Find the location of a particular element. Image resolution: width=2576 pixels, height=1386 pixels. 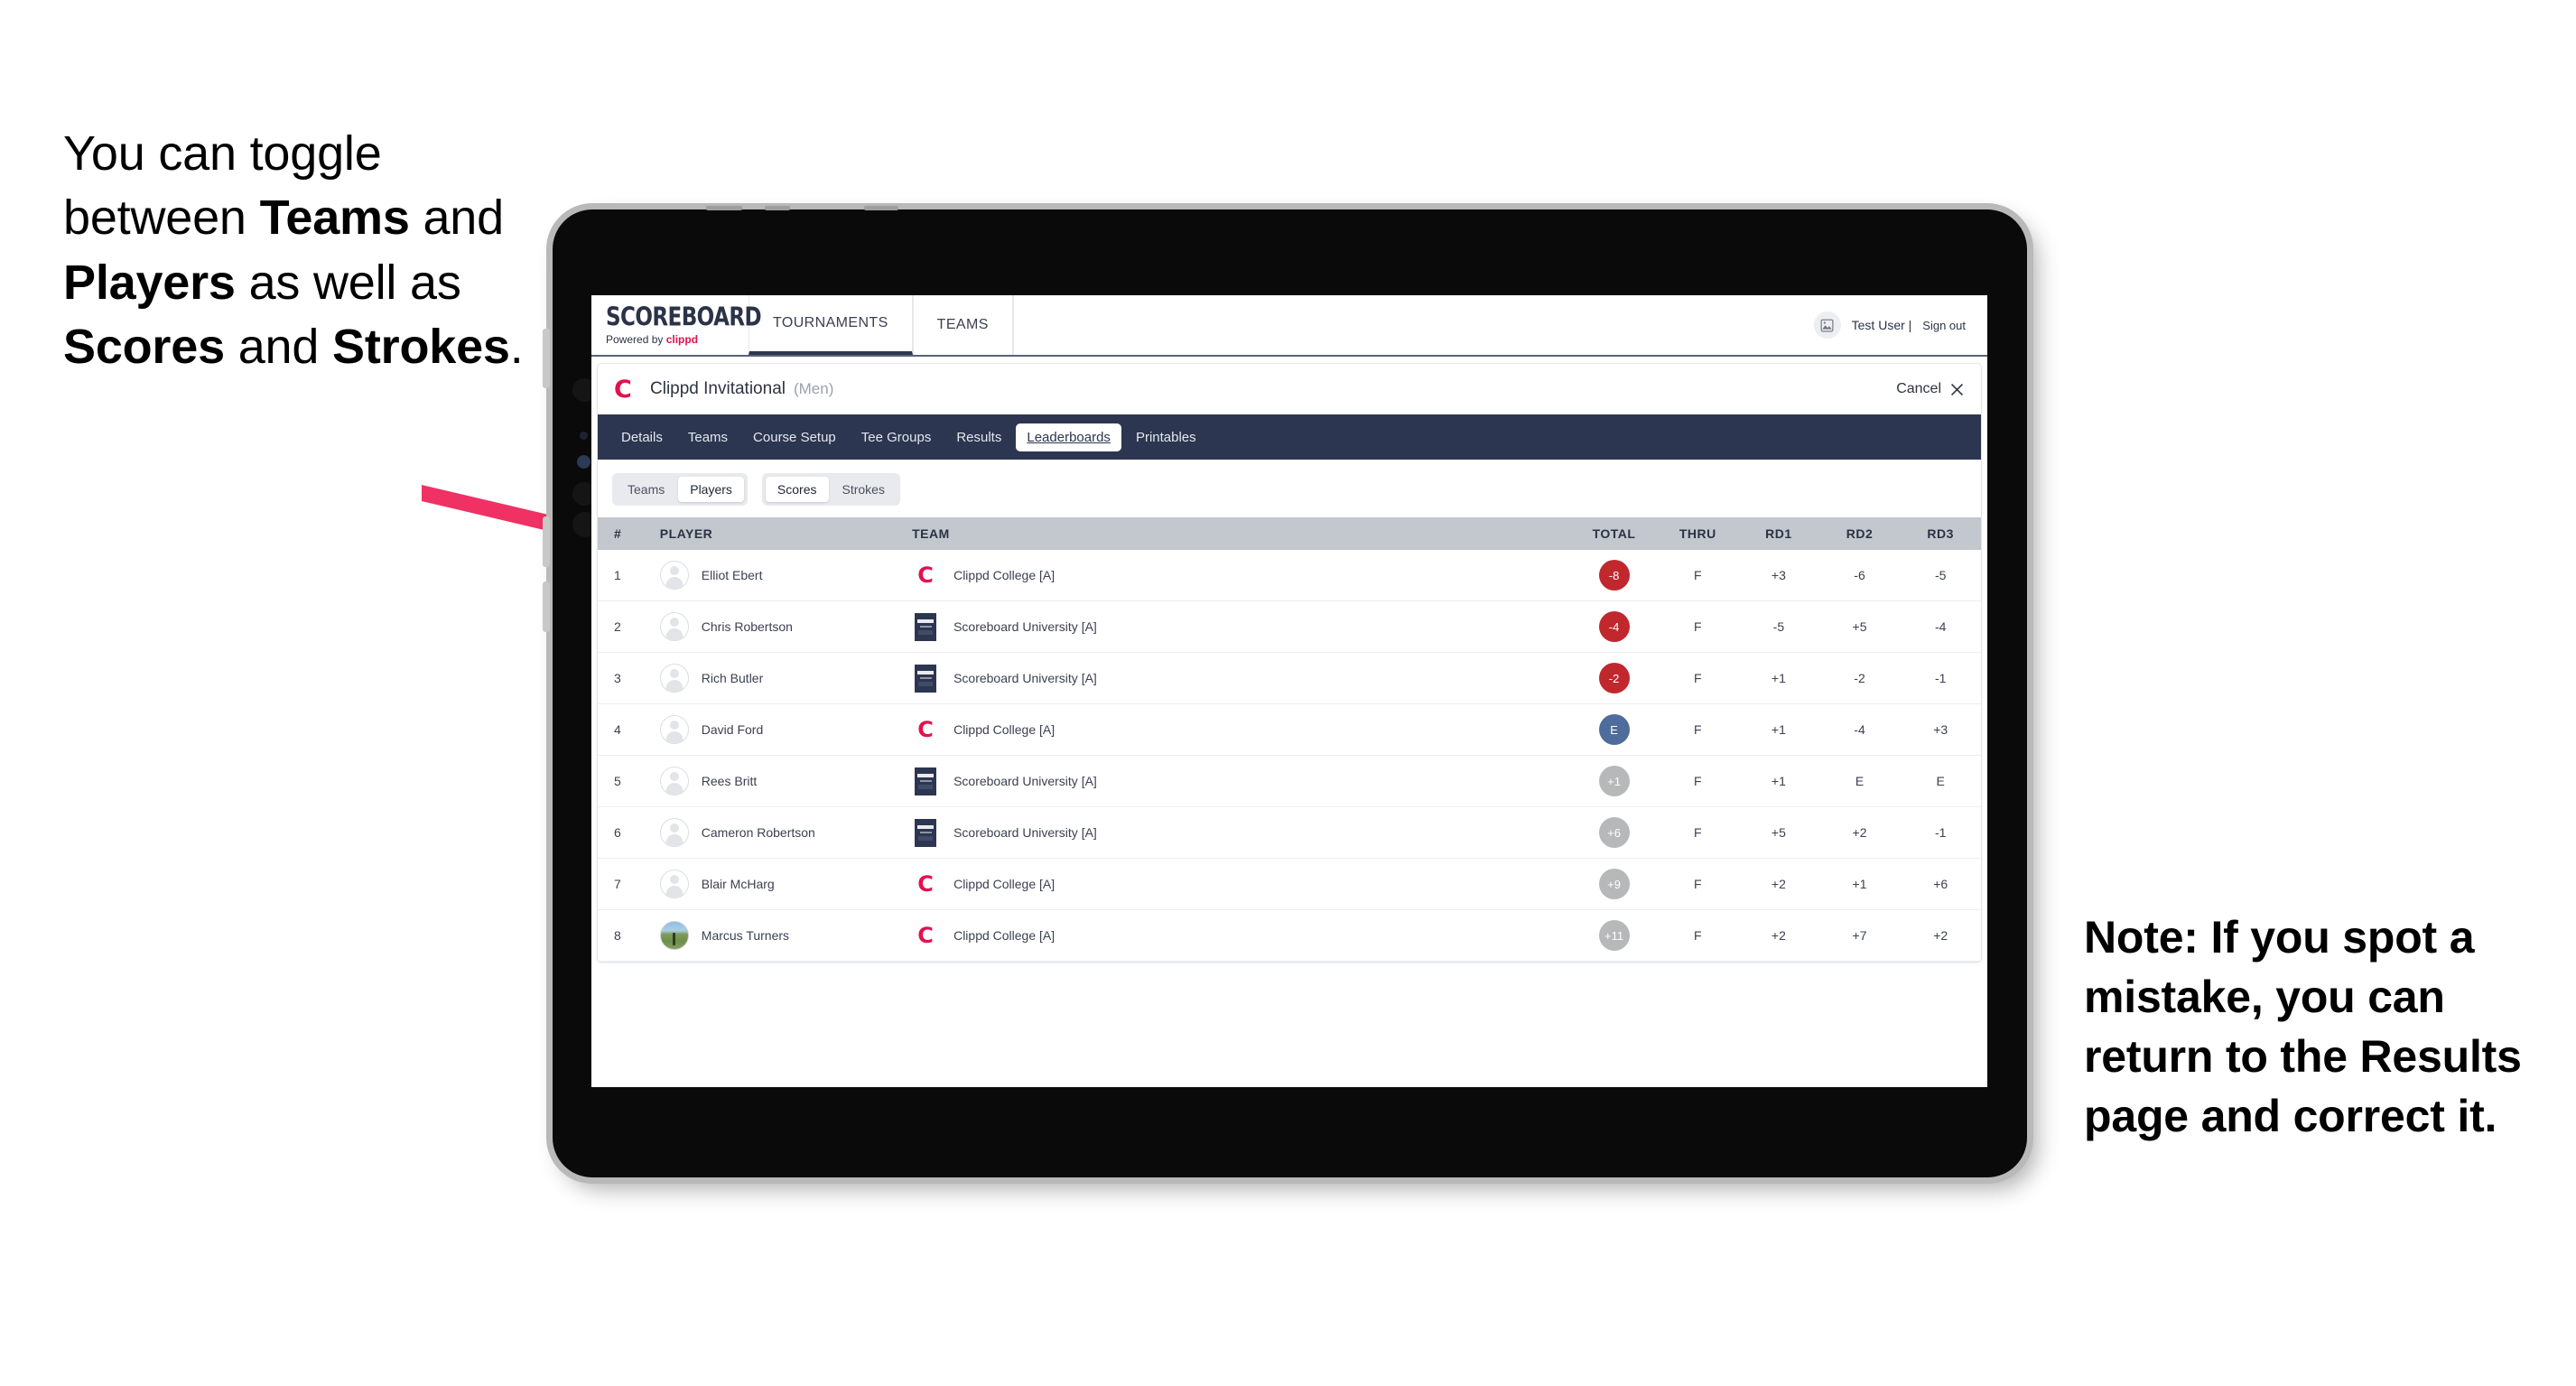

cell-rd3: -1 is located at coordinates (1940, 678).